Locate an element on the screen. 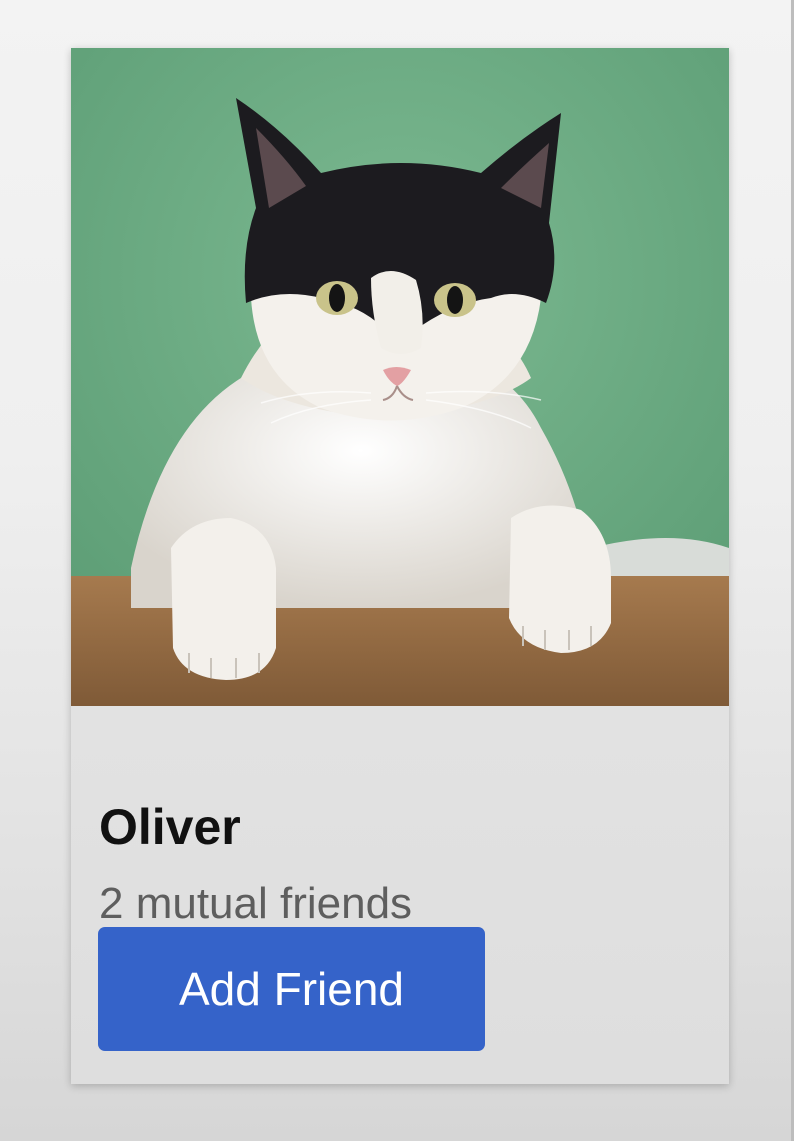  add-friend-button: Add Friend is located at coordinates (291, 989).